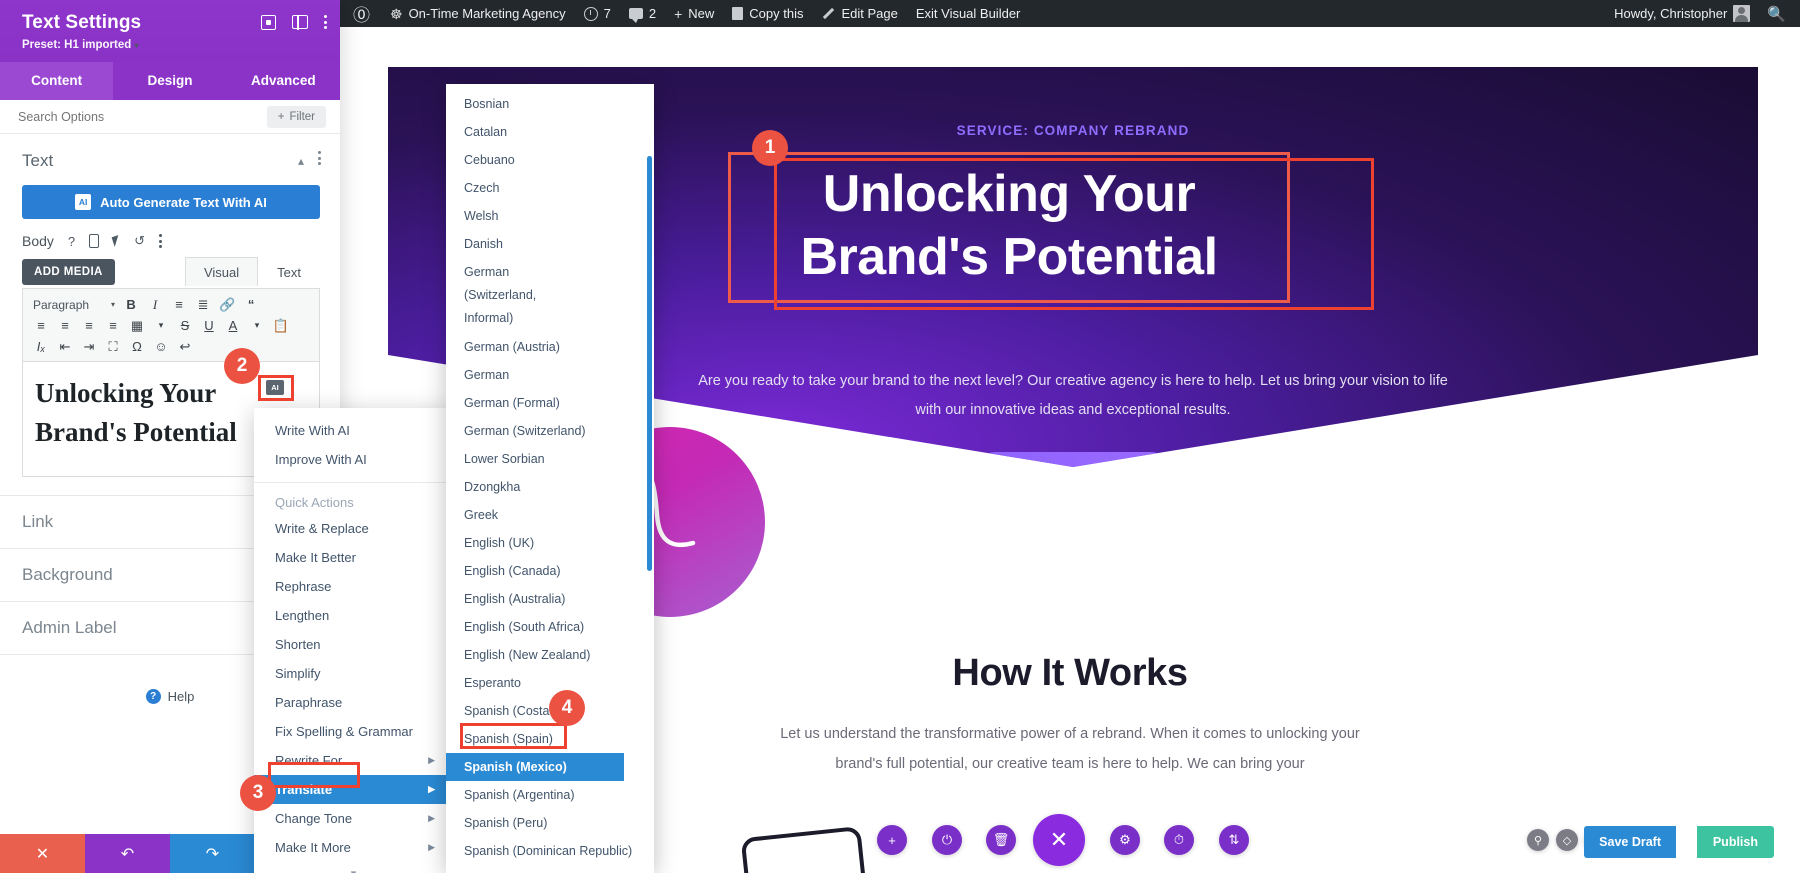 This screenshot has height=873, width=1800. What do you see at coordinates (1779, 13) in the screenshot?
I see `adminbar-search: 🔍` at bounding box center [1779, 13].